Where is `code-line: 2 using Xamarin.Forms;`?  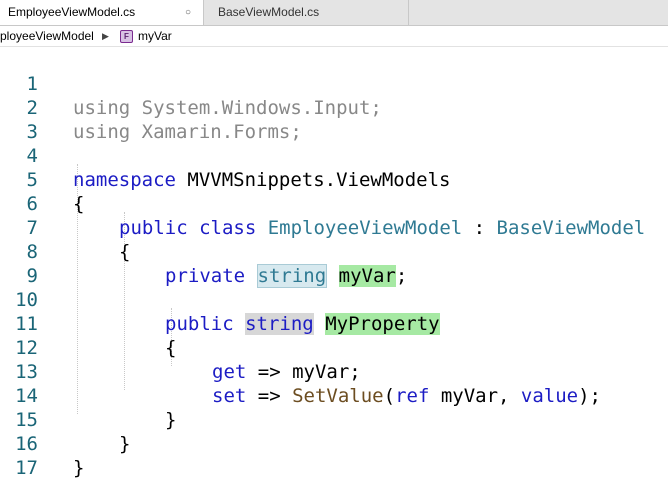
code-line: 2 using Xamarin.Forms; is located at coordinates (334, 107).